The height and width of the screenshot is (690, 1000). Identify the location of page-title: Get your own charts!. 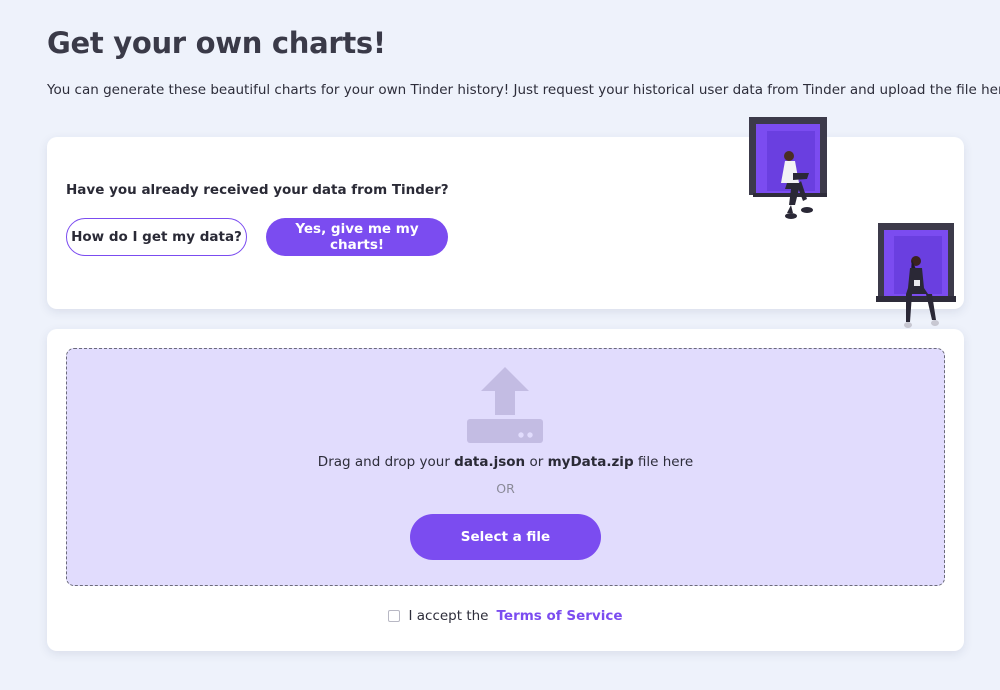
(216, 43).